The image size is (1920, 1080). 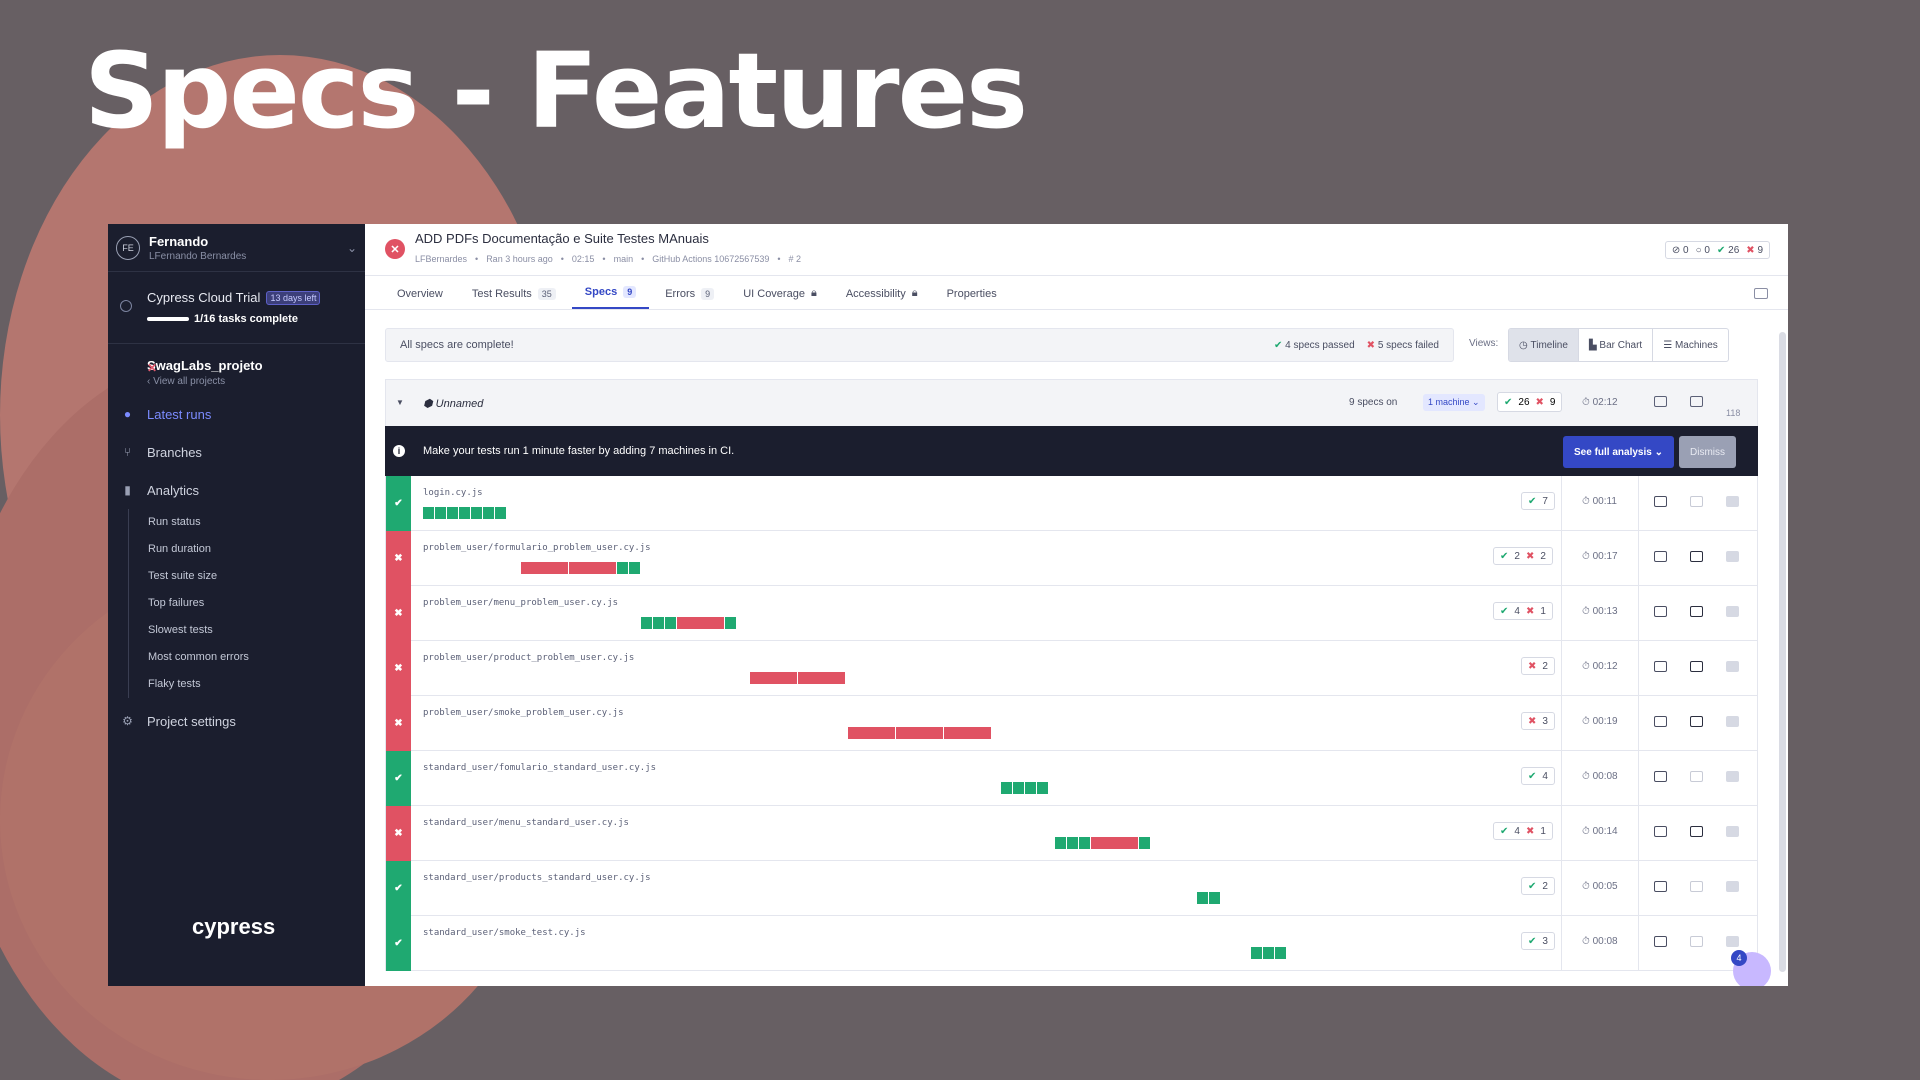 I want to click on tab-specs: Specs 9, so click(x=610, y=297).